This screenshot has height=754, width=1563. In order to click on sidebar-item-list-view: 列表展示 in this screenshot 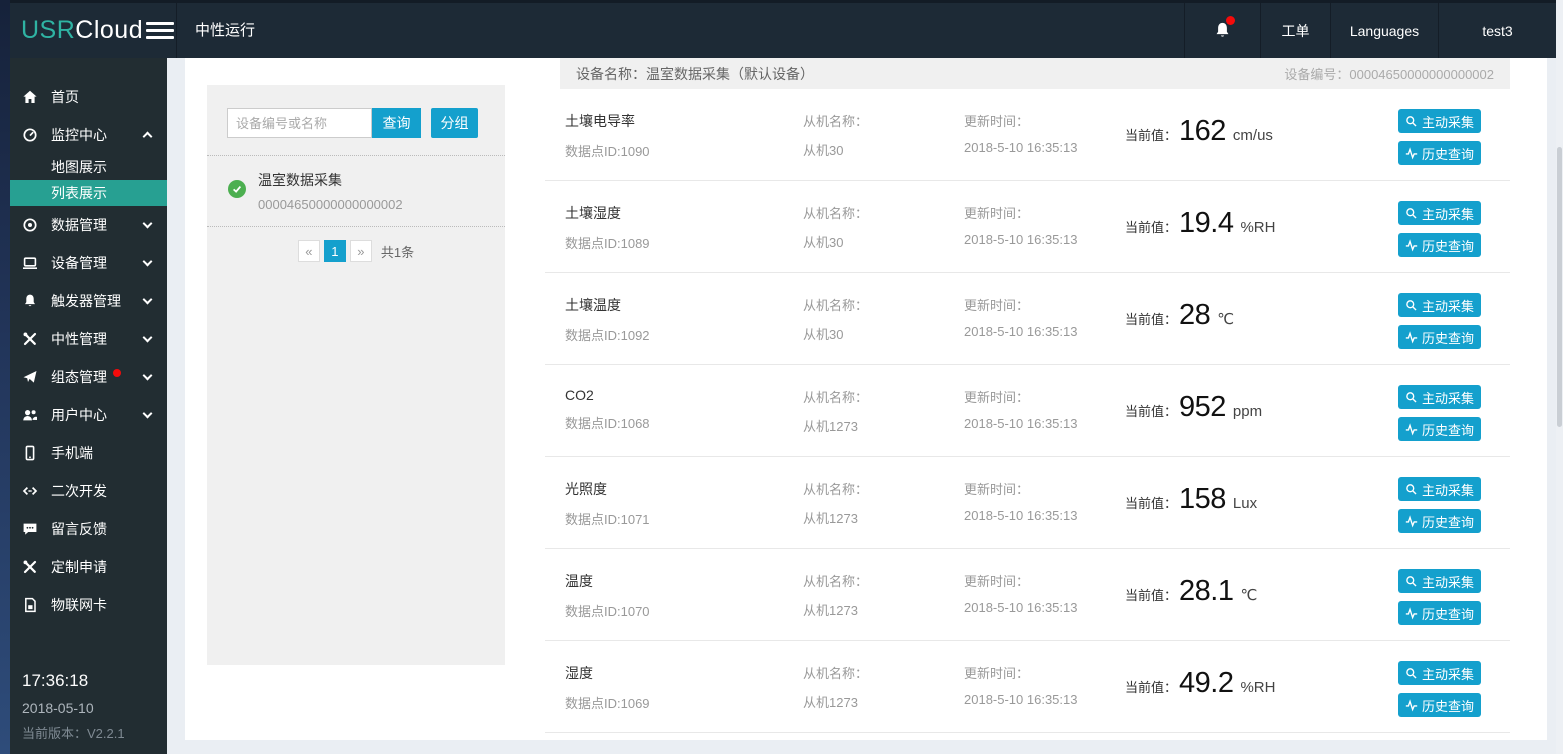, I will do `click(88, 193)`.